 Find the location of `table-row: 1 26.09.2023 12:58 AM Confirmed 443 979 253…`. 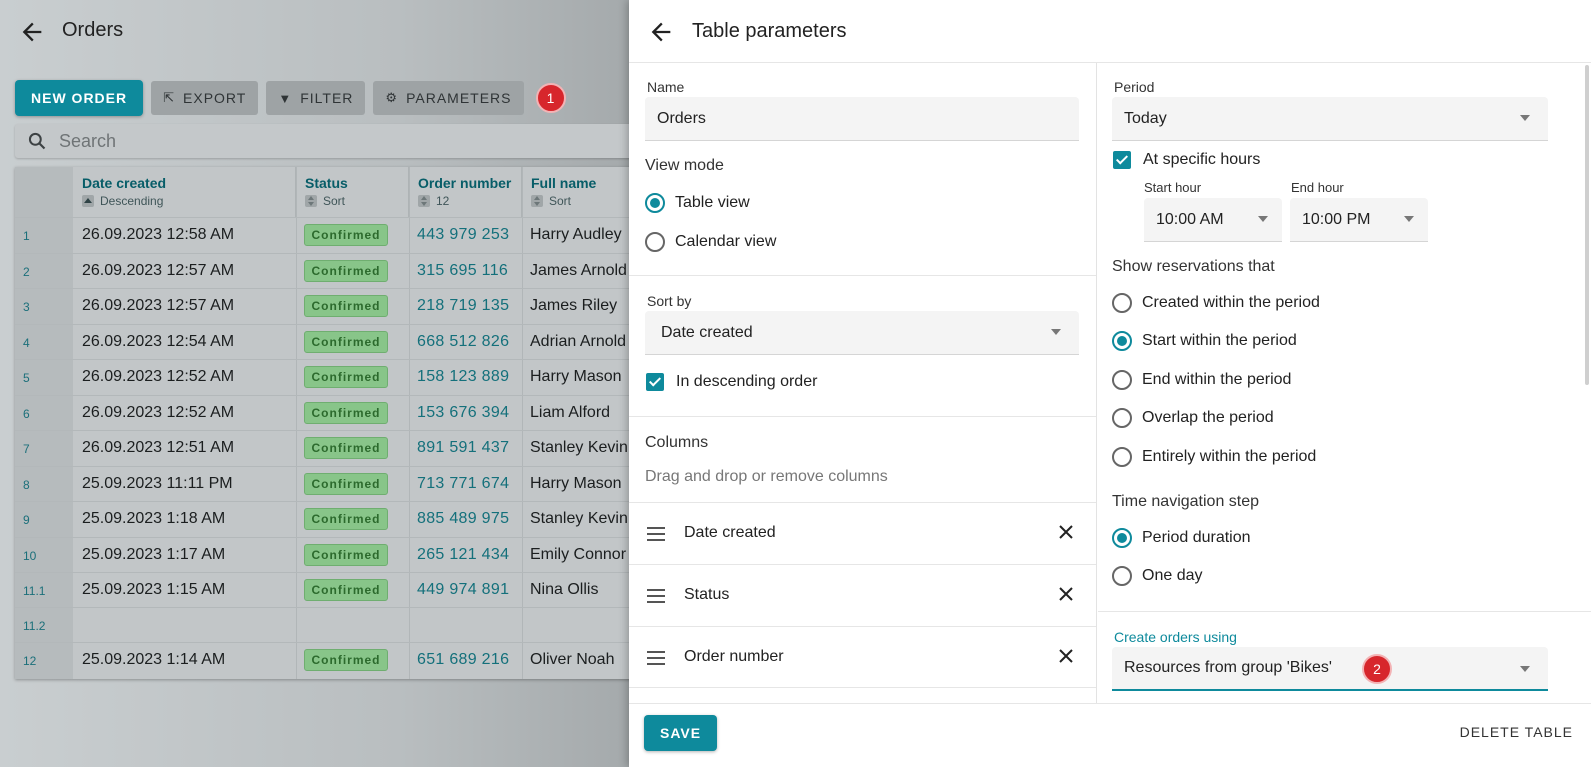

table-row: 1 26.09.2023 12:58 AM Confirmed 443 979 253… is located at coordinates (327, 235).